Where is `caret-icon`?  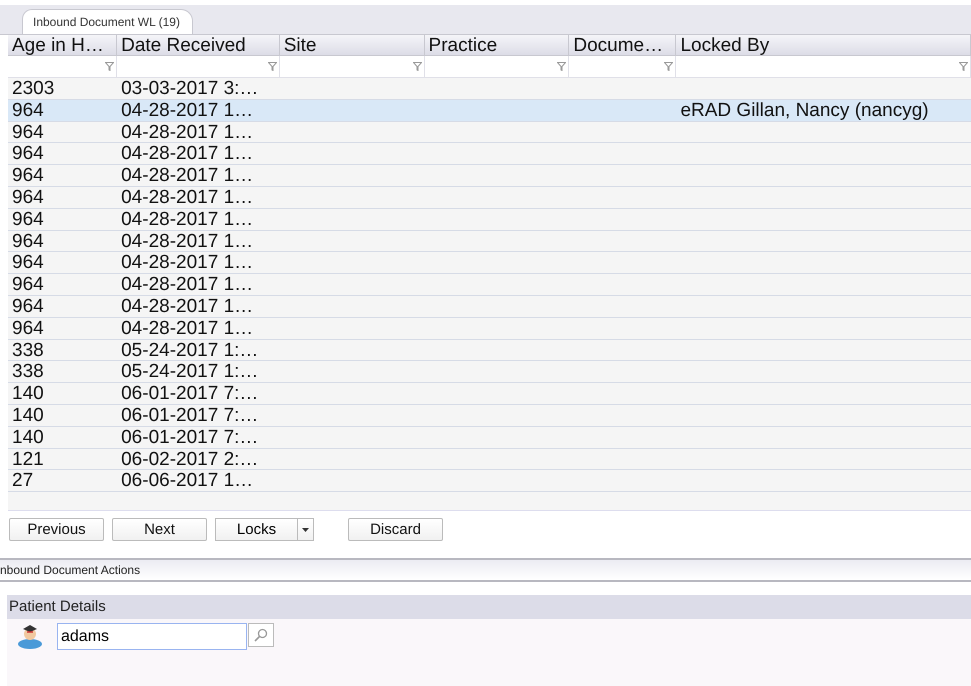 caret-icon is located at coordinates (305, 530).